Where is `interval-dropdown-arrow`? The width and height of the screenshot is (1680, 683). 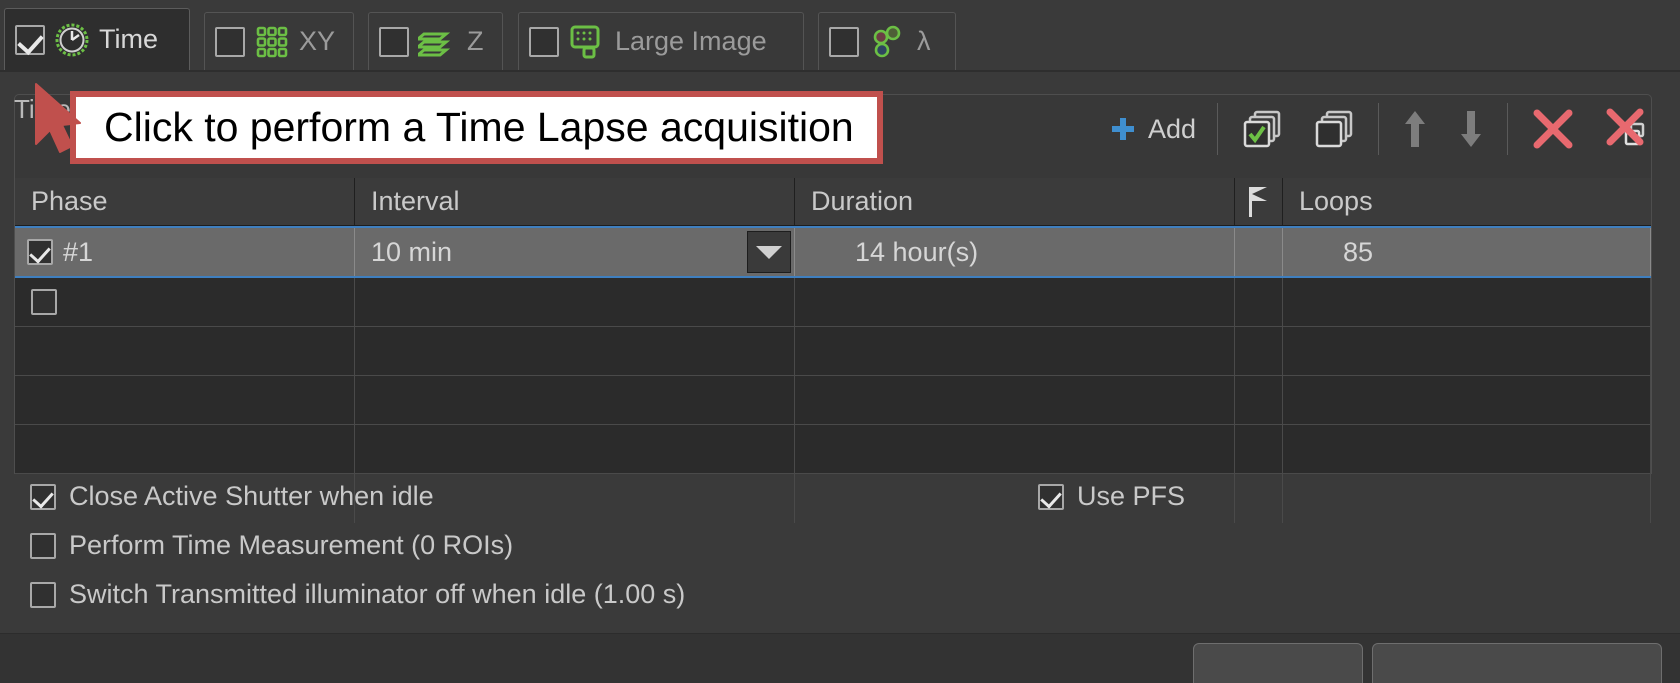
interval-dropdown-arrow is located at coordinates (769, 252).